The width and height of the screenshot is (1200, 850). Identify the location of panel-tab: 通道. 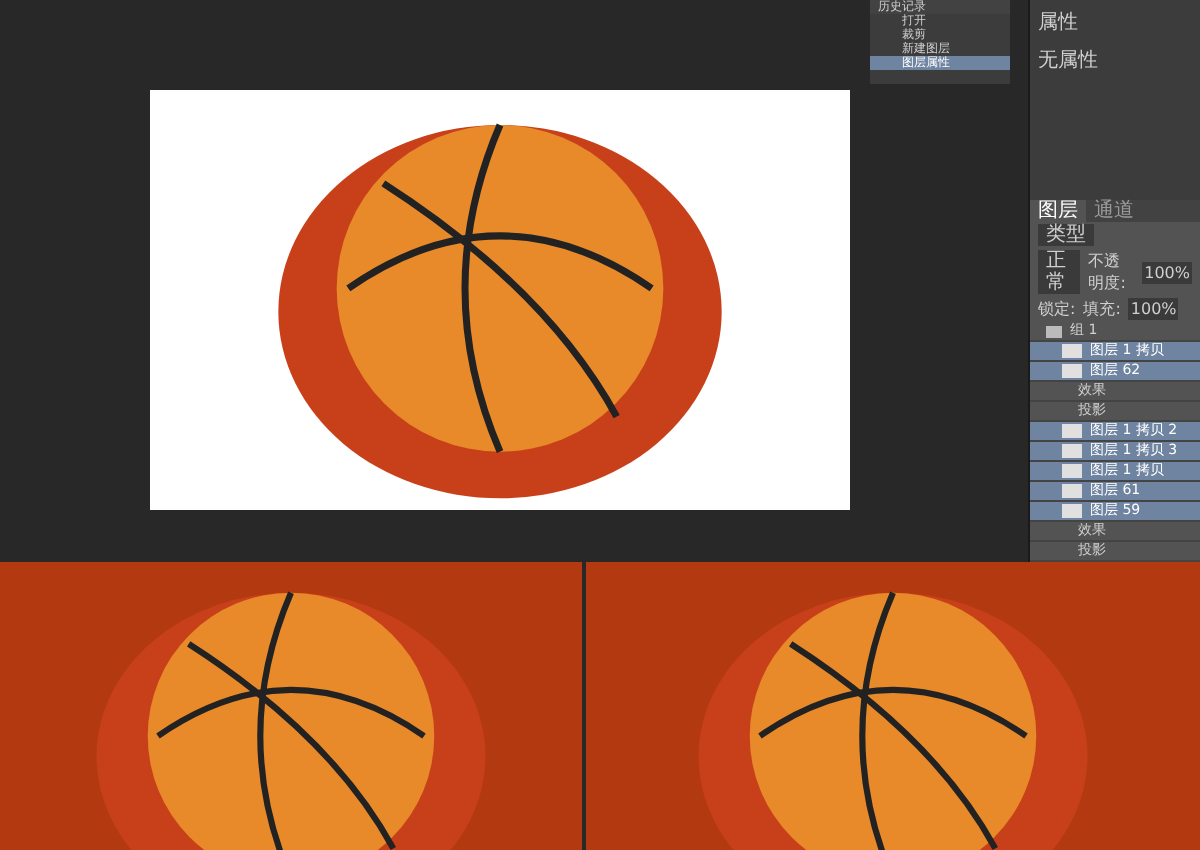
(1114, 211).